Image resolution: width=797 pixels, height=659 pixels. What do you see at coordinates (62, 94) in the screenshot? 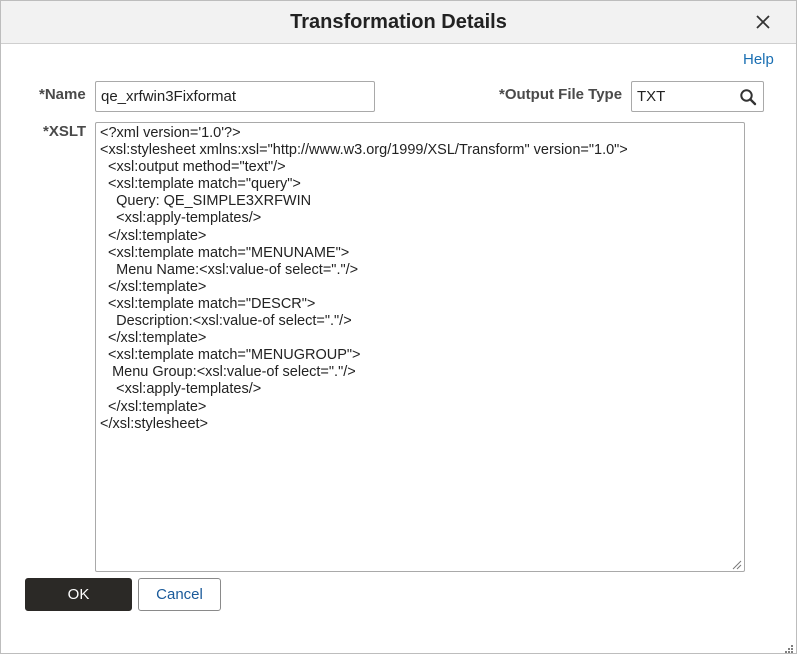
I see `name-label: *Name` at bounding box center [62, 94].